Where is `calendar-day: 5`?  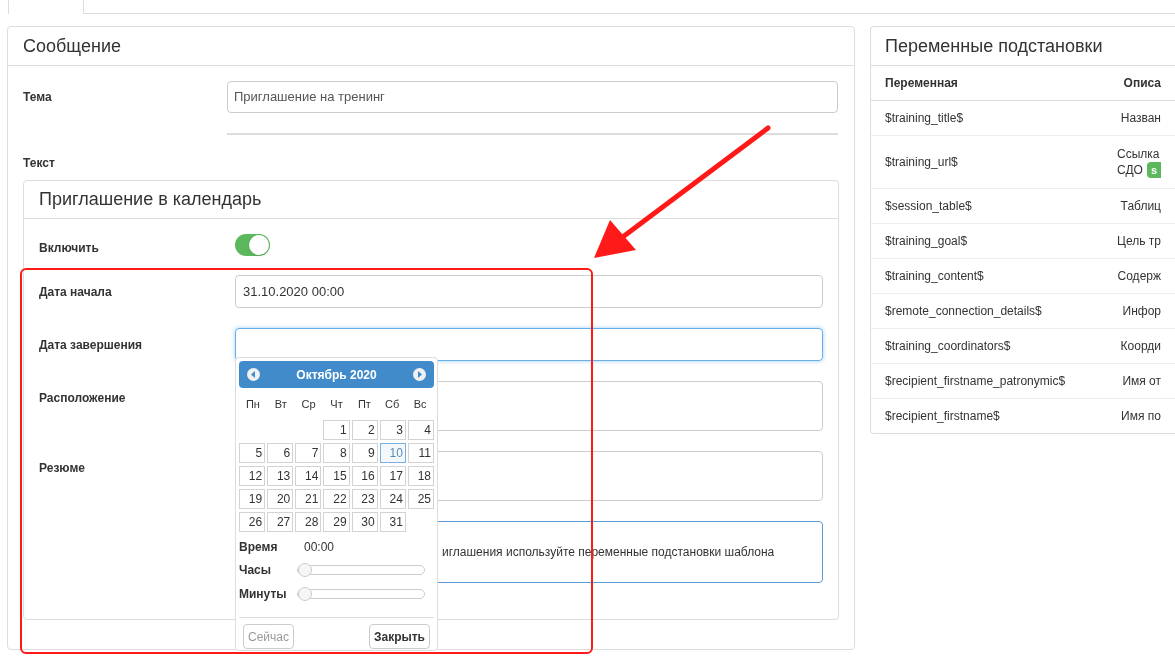
calendar-day: 5 is located at coordinates (252, 453).